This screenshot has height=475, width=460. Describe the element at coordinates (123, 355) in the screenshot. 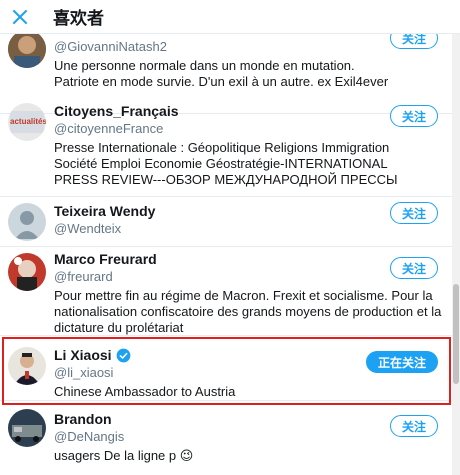

I see `verified-badge-icon` at that location.